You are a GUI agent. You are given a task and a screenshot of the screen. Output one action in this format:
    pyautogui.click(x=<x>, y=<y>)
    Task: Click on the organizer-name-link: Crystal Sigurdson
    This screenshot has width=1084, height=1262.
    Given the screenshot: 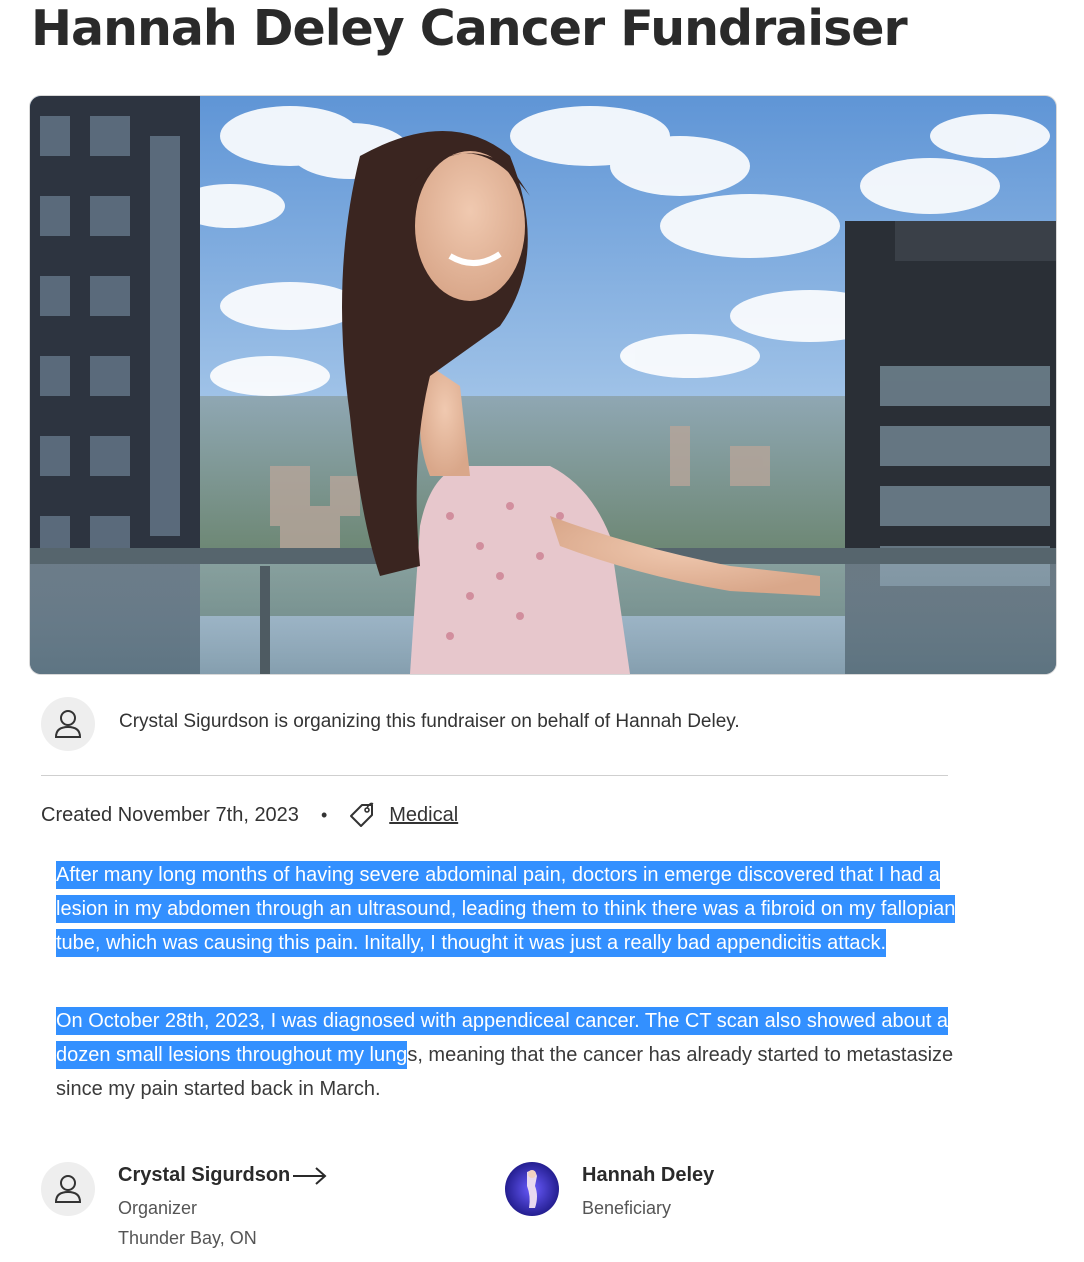 What is the action you would take?
    pyautogui.click(x=223, y=1175)
    